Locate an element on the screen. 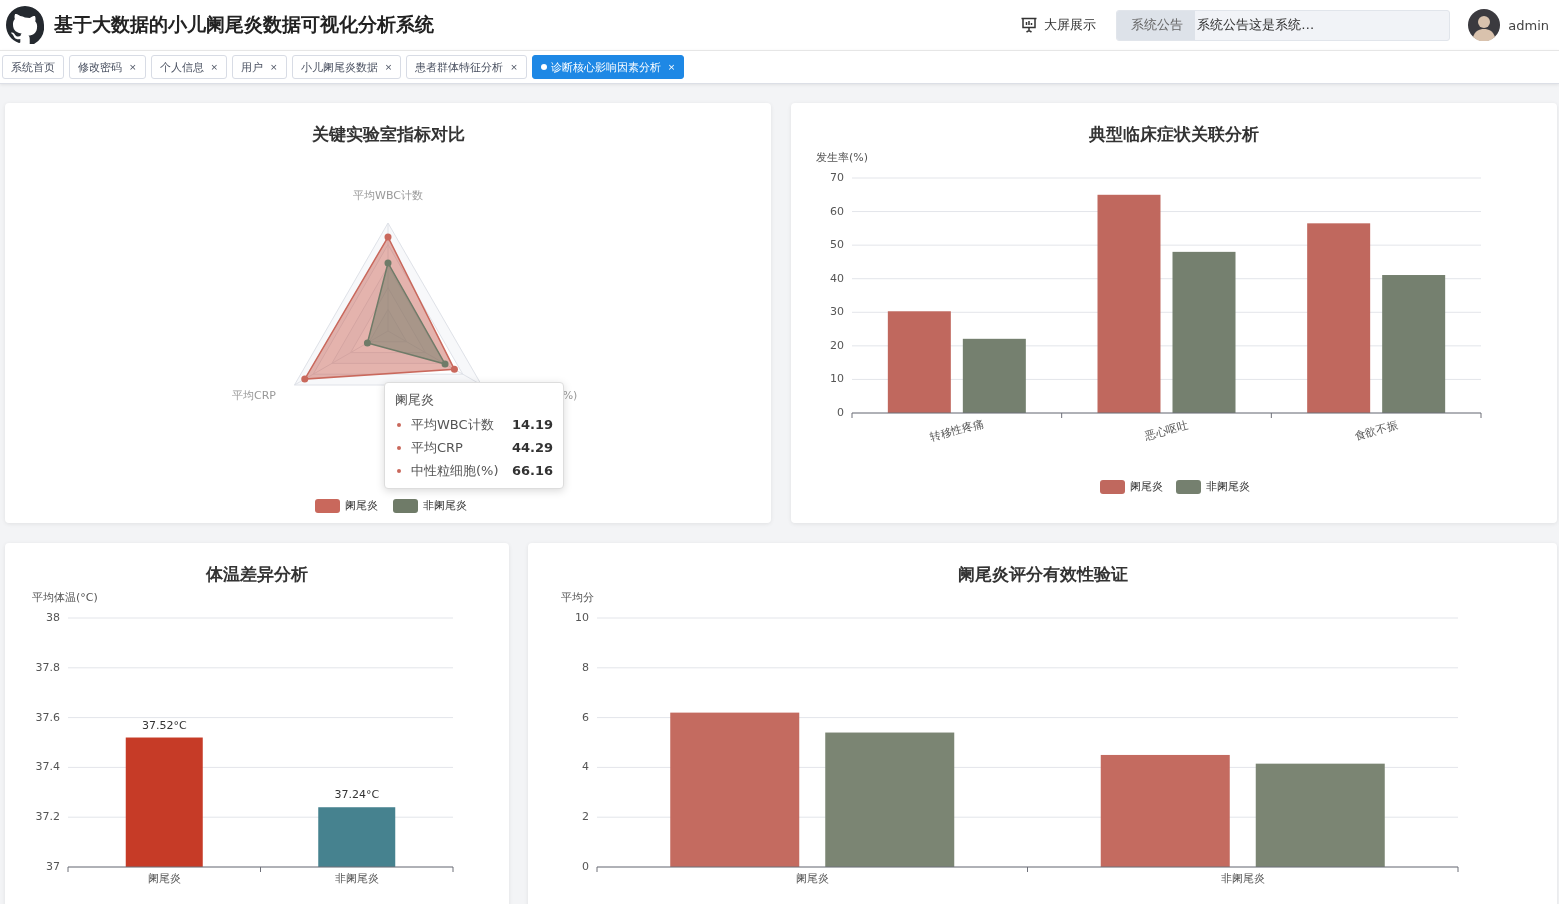 This screenshot has height=904, width=1559. notice-label: 系统公告 is located at coordinates (1156, 25).